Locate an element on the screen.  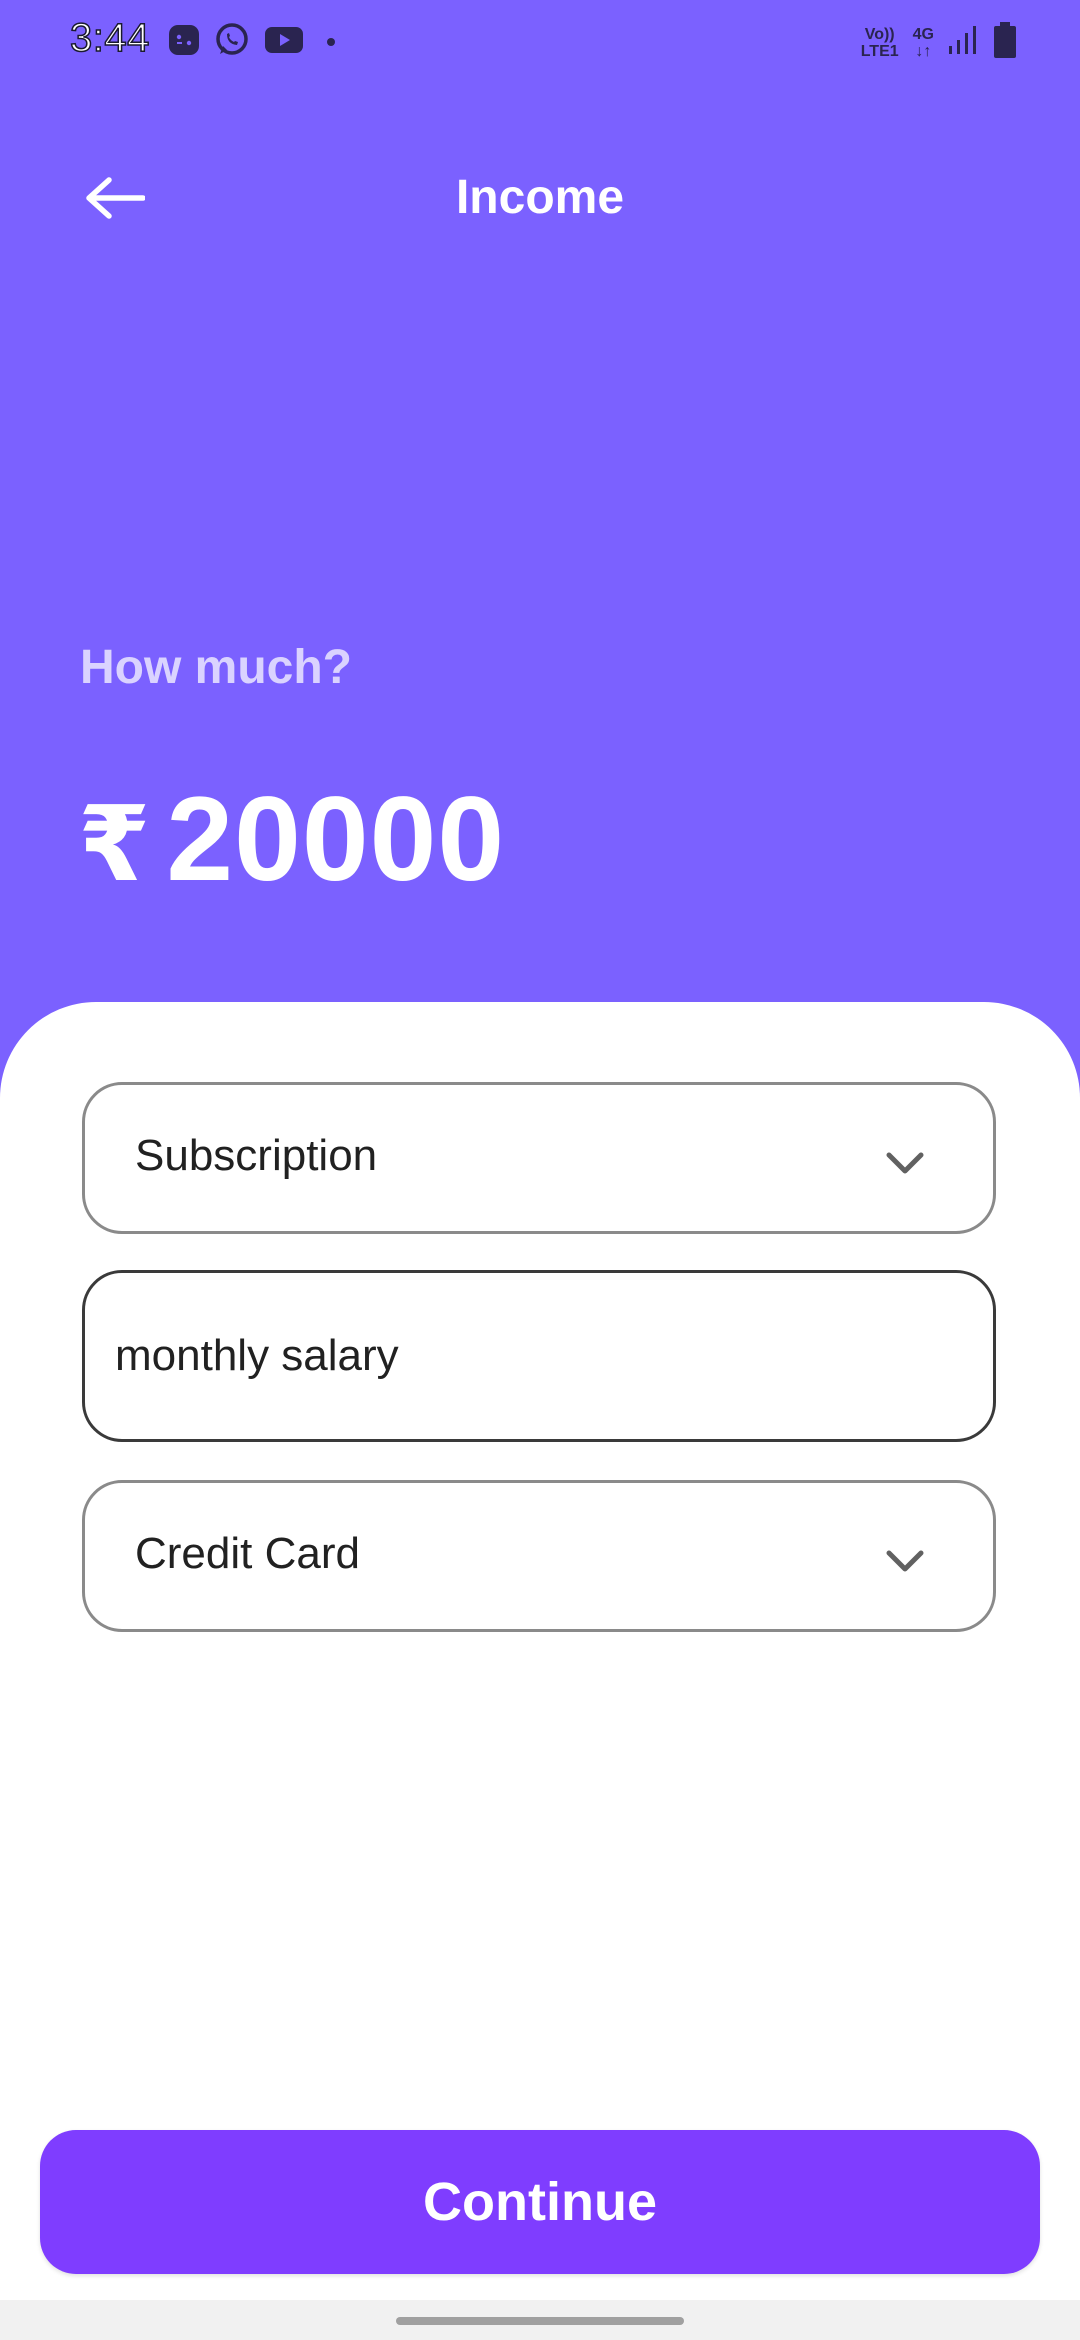
notification-icons is located at coordinates (252, 42).